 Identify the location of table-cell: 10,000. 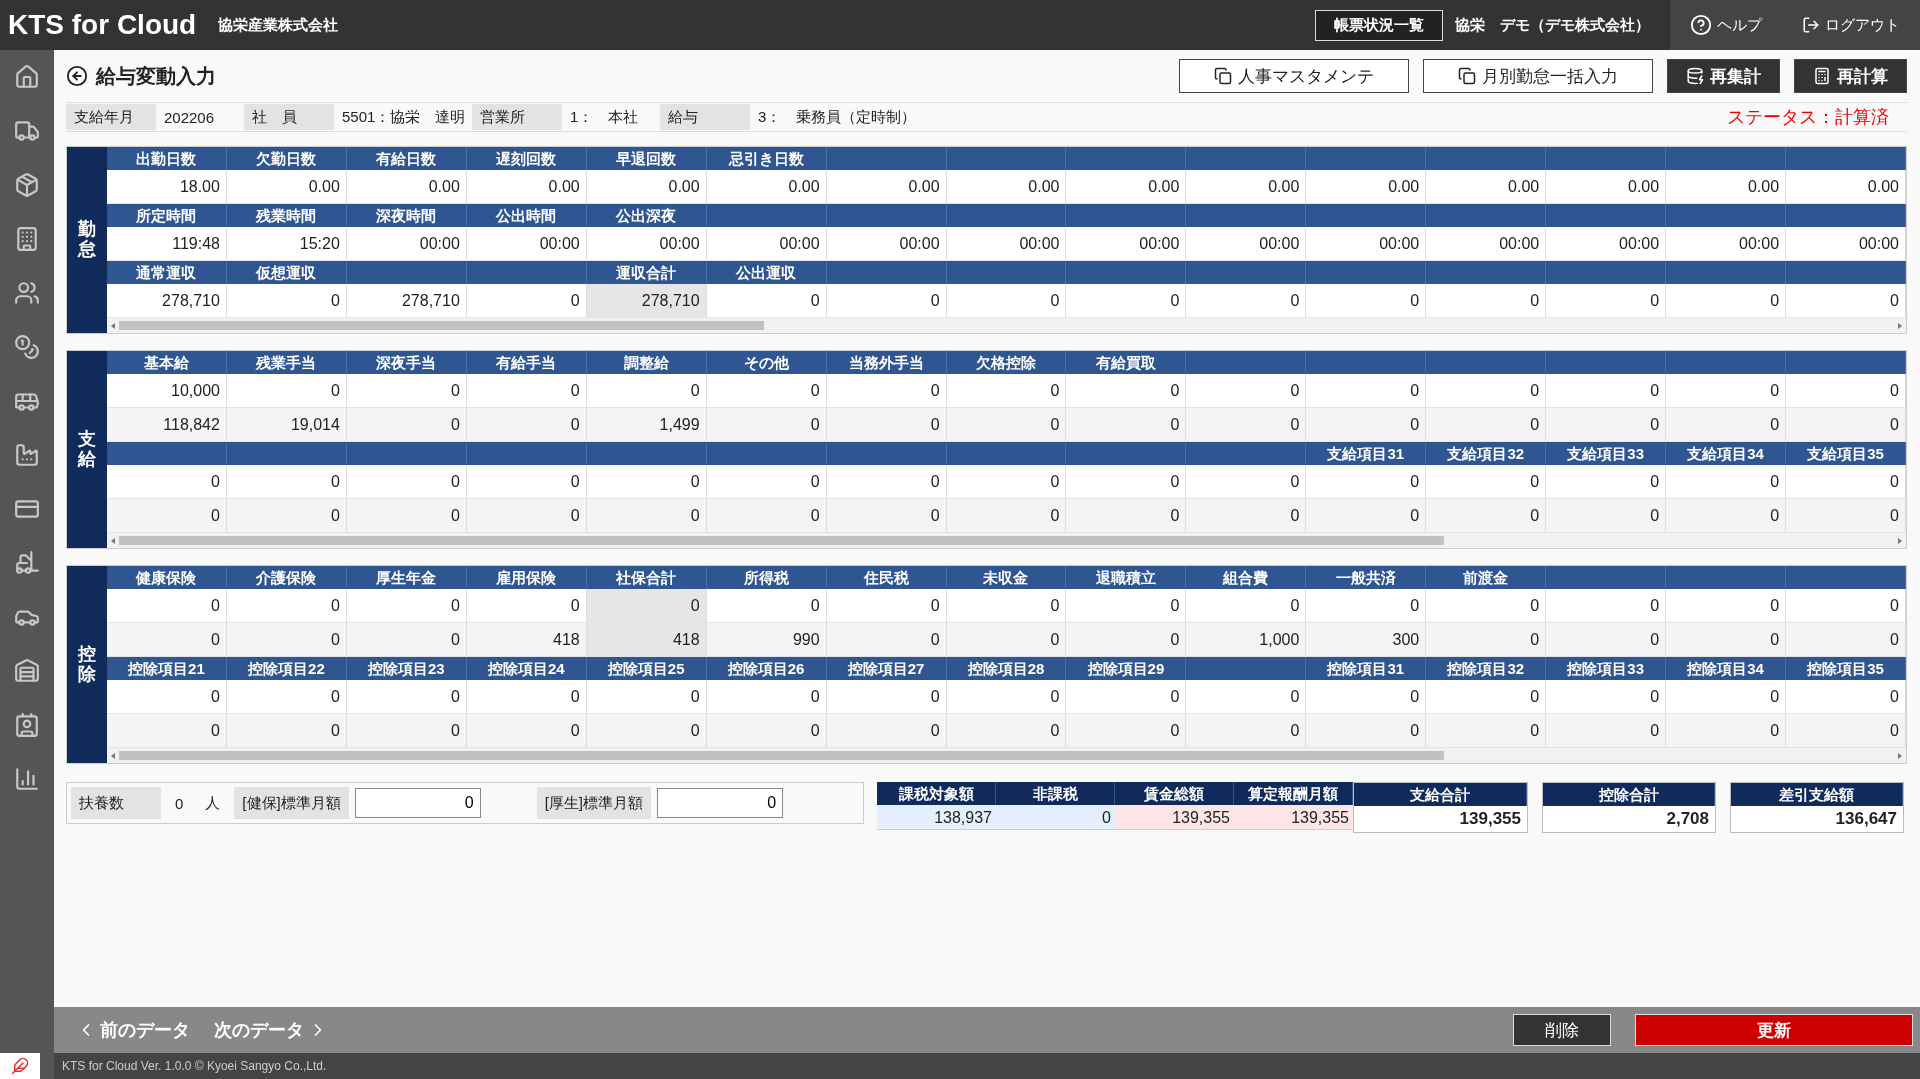
(167, 391).